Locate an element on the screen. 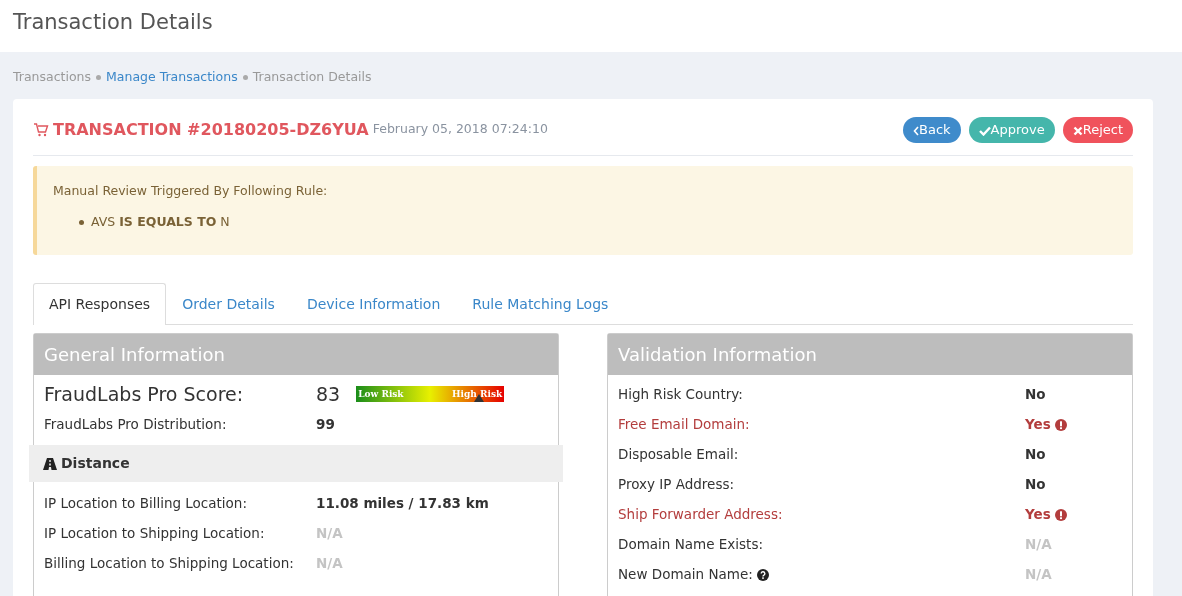 This screenshot has height=596, width=1182. transaction-title: TRANSACTION #20180205-DZ6YUA is located at coordinates (211, 129).